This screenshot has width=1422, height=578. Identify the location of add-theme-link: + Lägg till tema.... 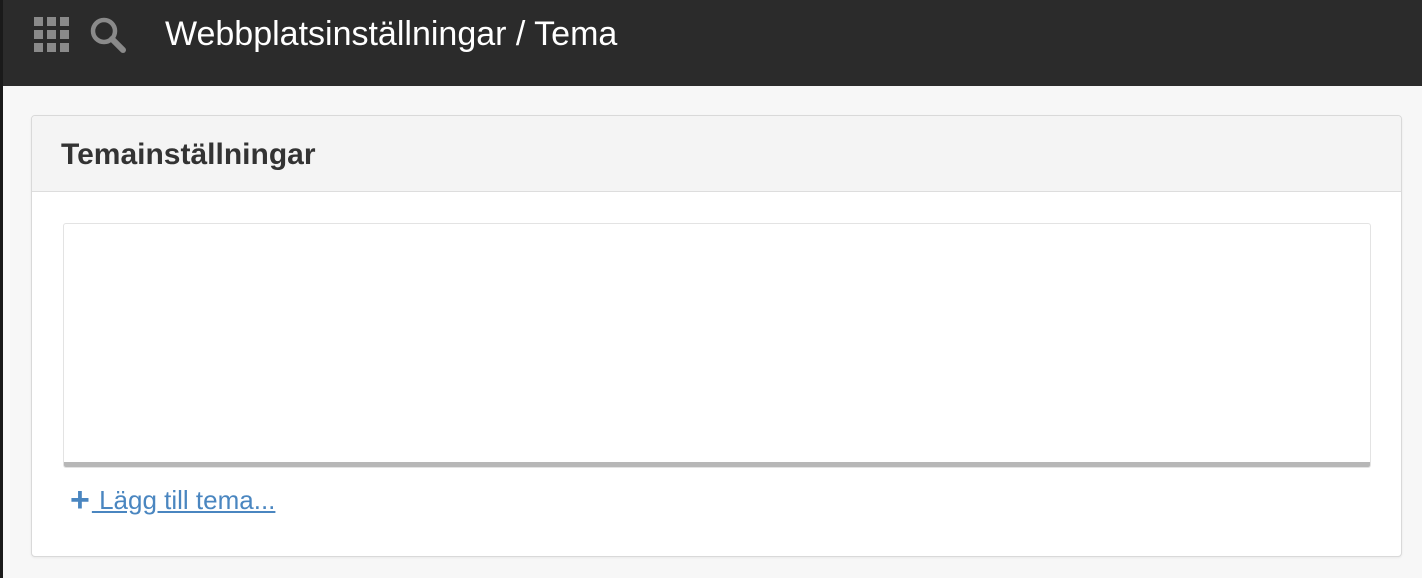
(172, 500).